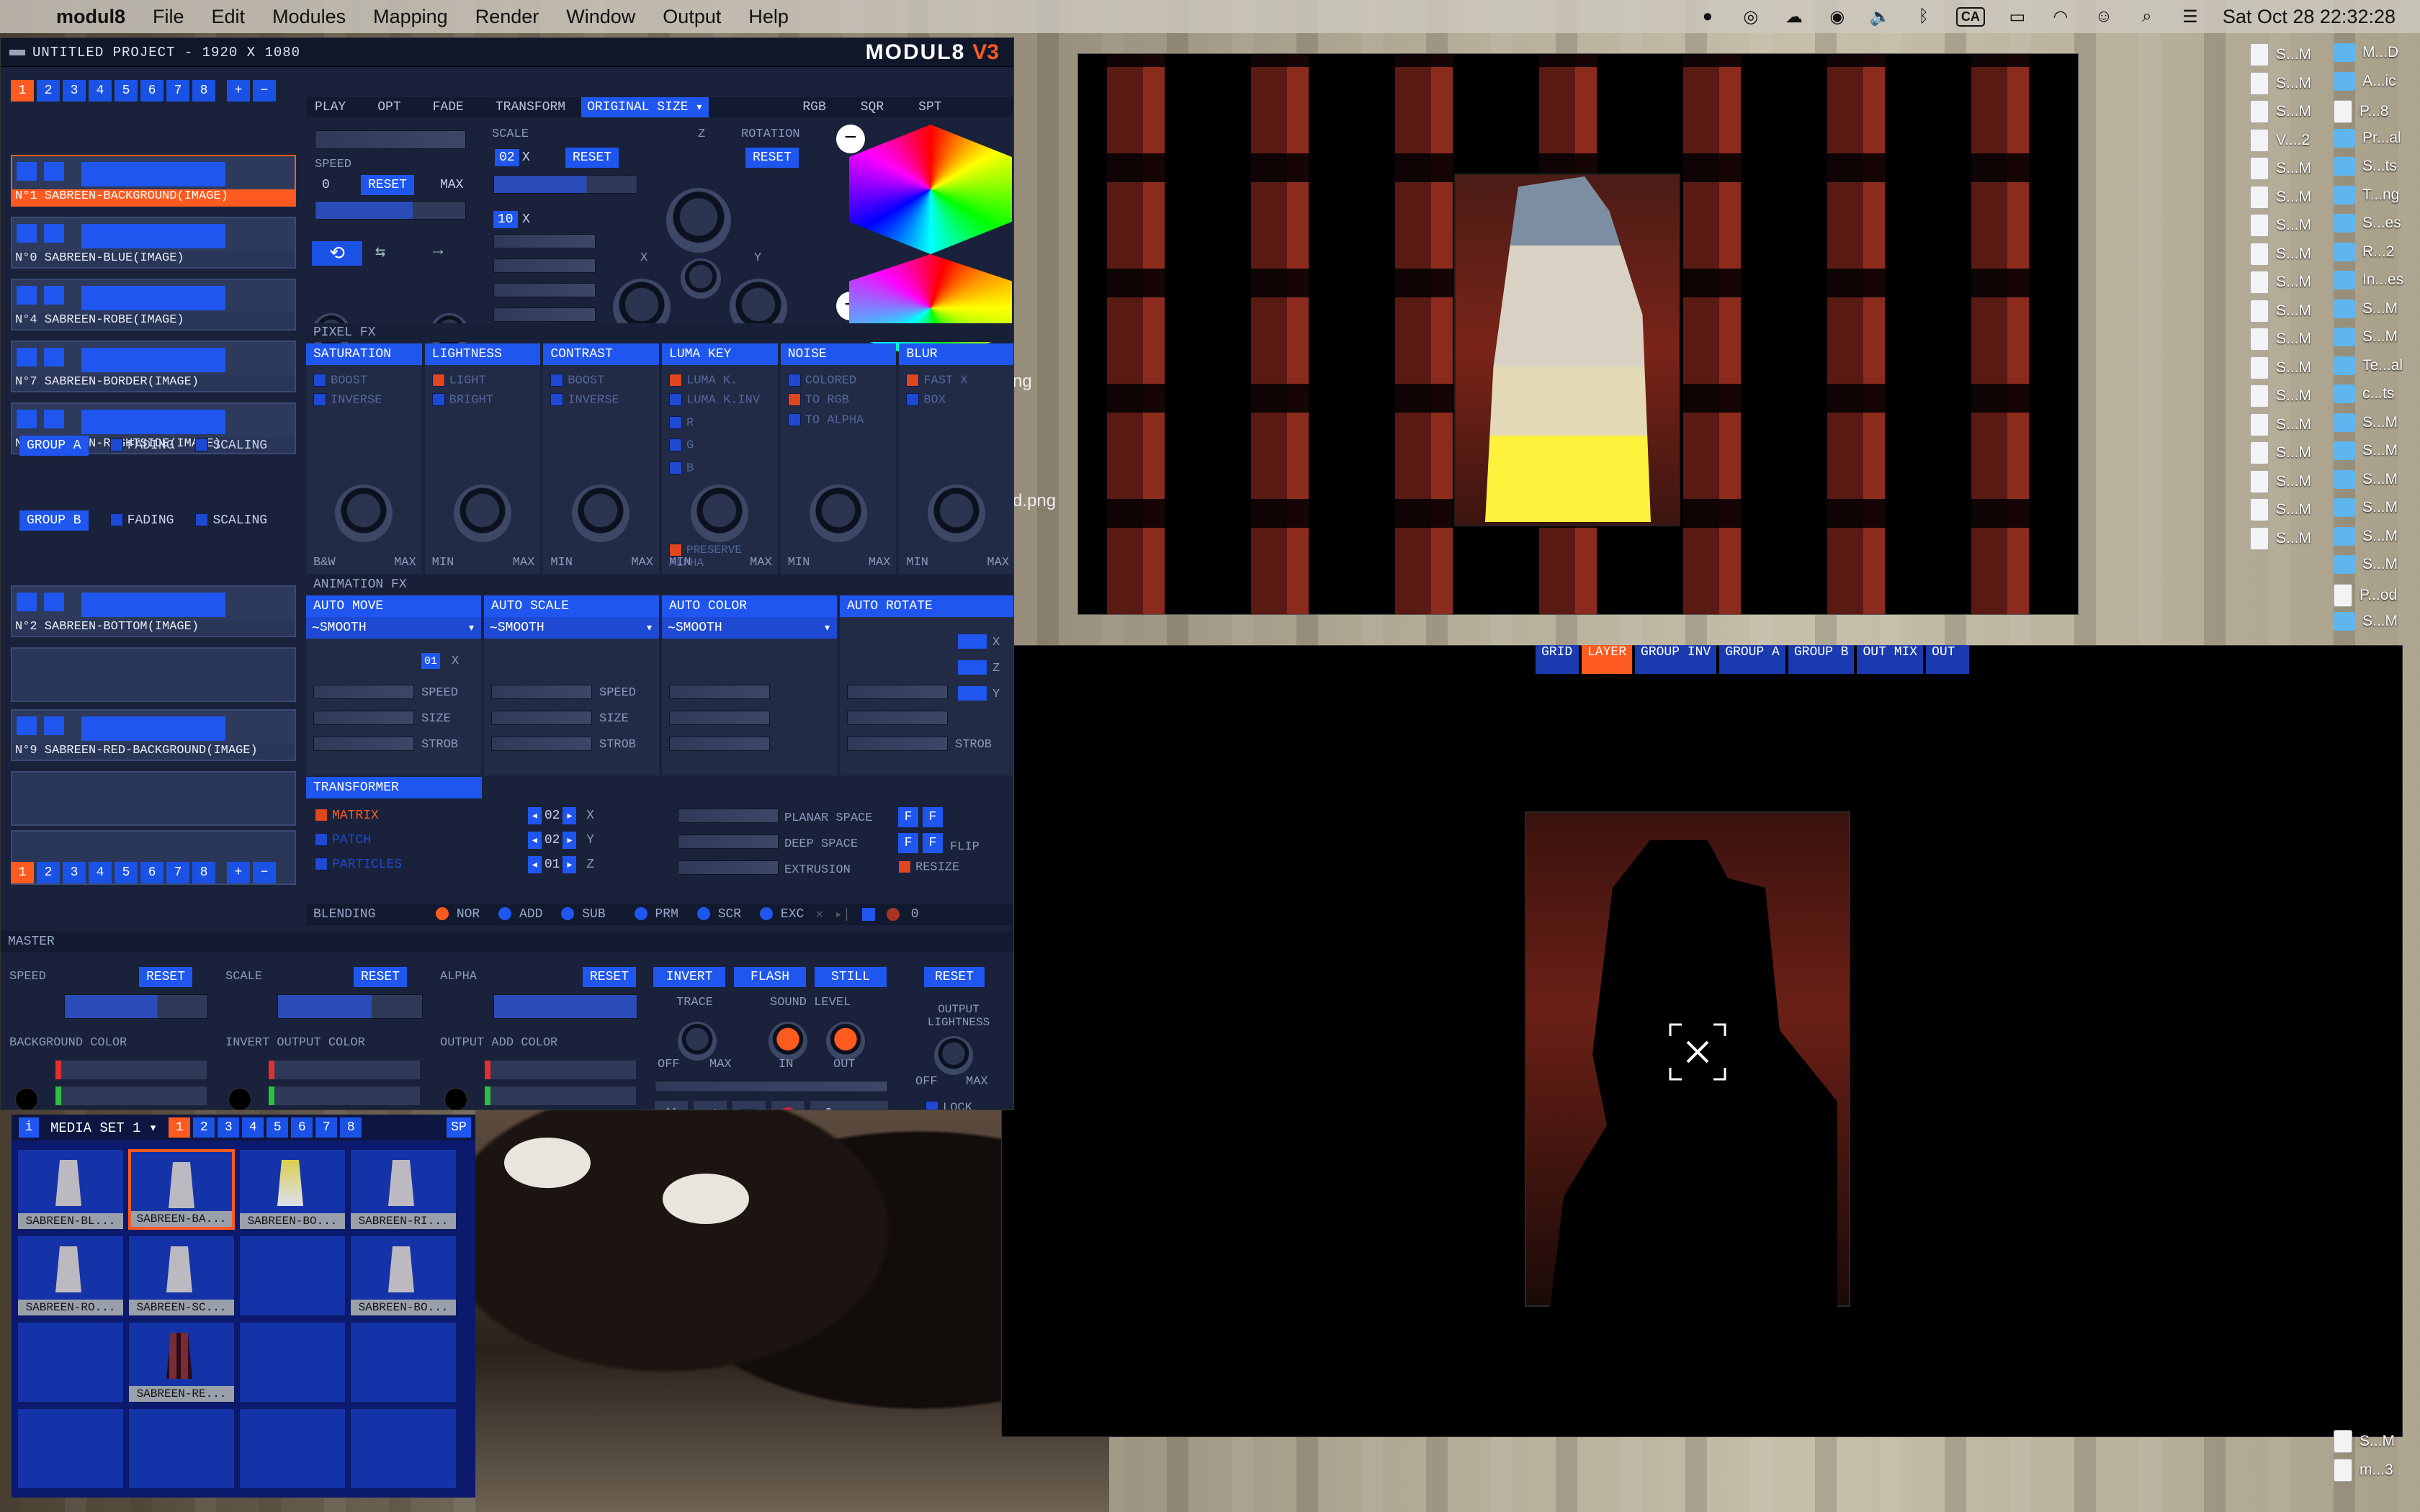  I want to click on forward-icon: →, so click(454, 253).